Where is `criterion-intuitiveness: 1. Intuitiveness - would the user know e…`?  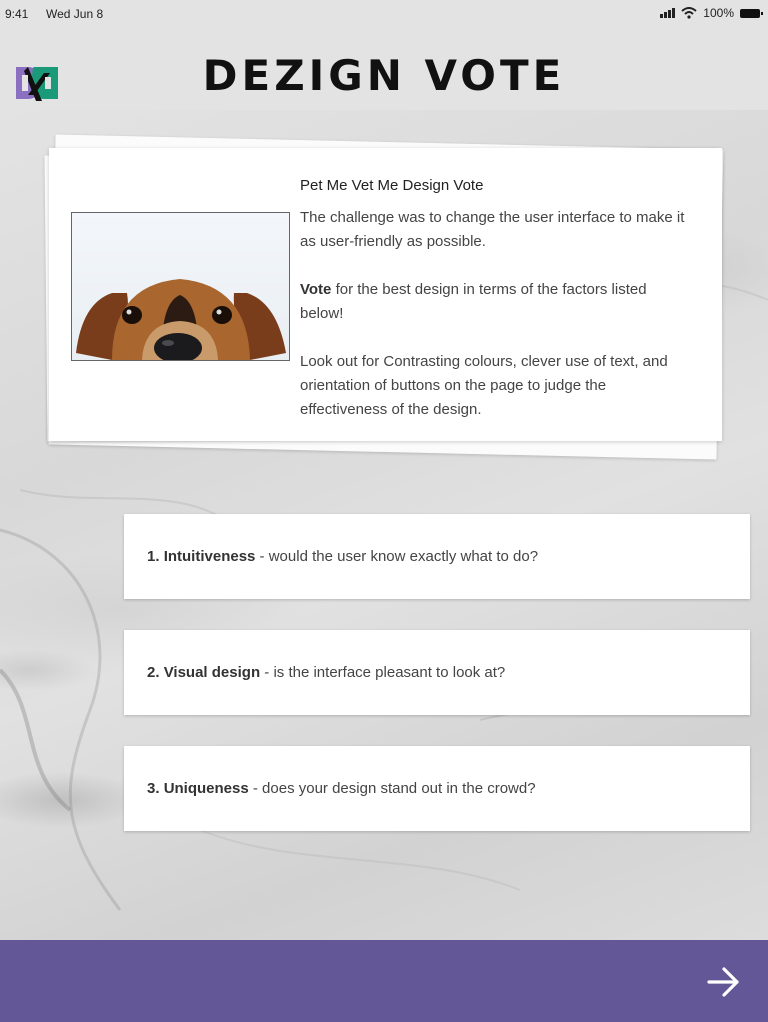
criterion-intuitiveness: 1. Intuitiveness - would the user know e… is located at coordinates (437, 556).